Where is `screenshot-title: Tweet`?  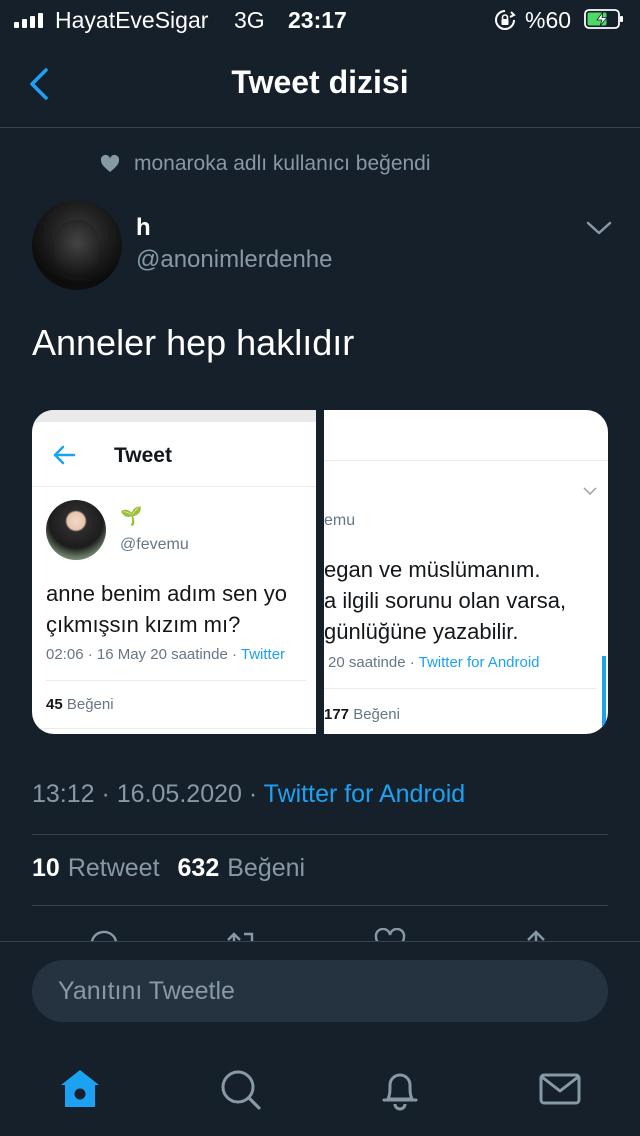 screenshot-title: Tweet is located at coordinates (143, 455).